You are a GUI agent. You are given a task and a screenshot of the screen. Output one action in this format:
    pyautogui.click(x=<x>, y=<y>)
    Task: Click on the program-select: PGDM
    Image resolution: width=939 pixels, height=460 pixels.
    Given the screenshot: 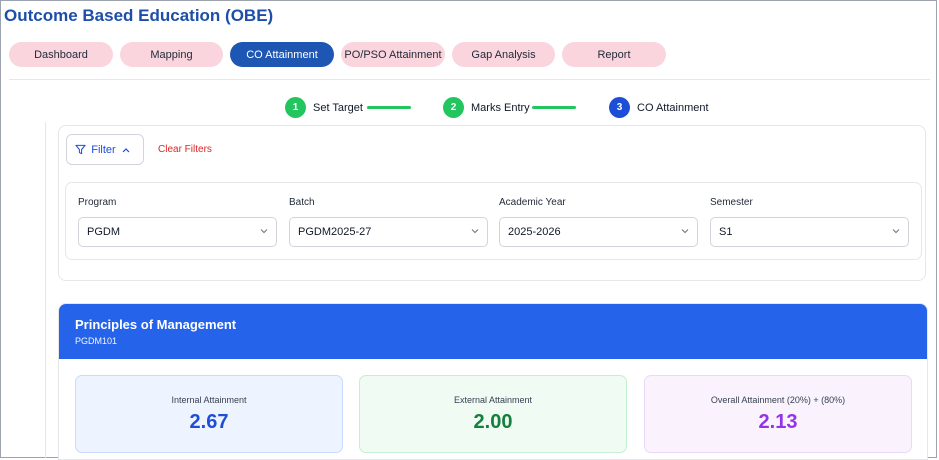 What is the action you would take?
    pyautogui.click(x=177, y=232)
    